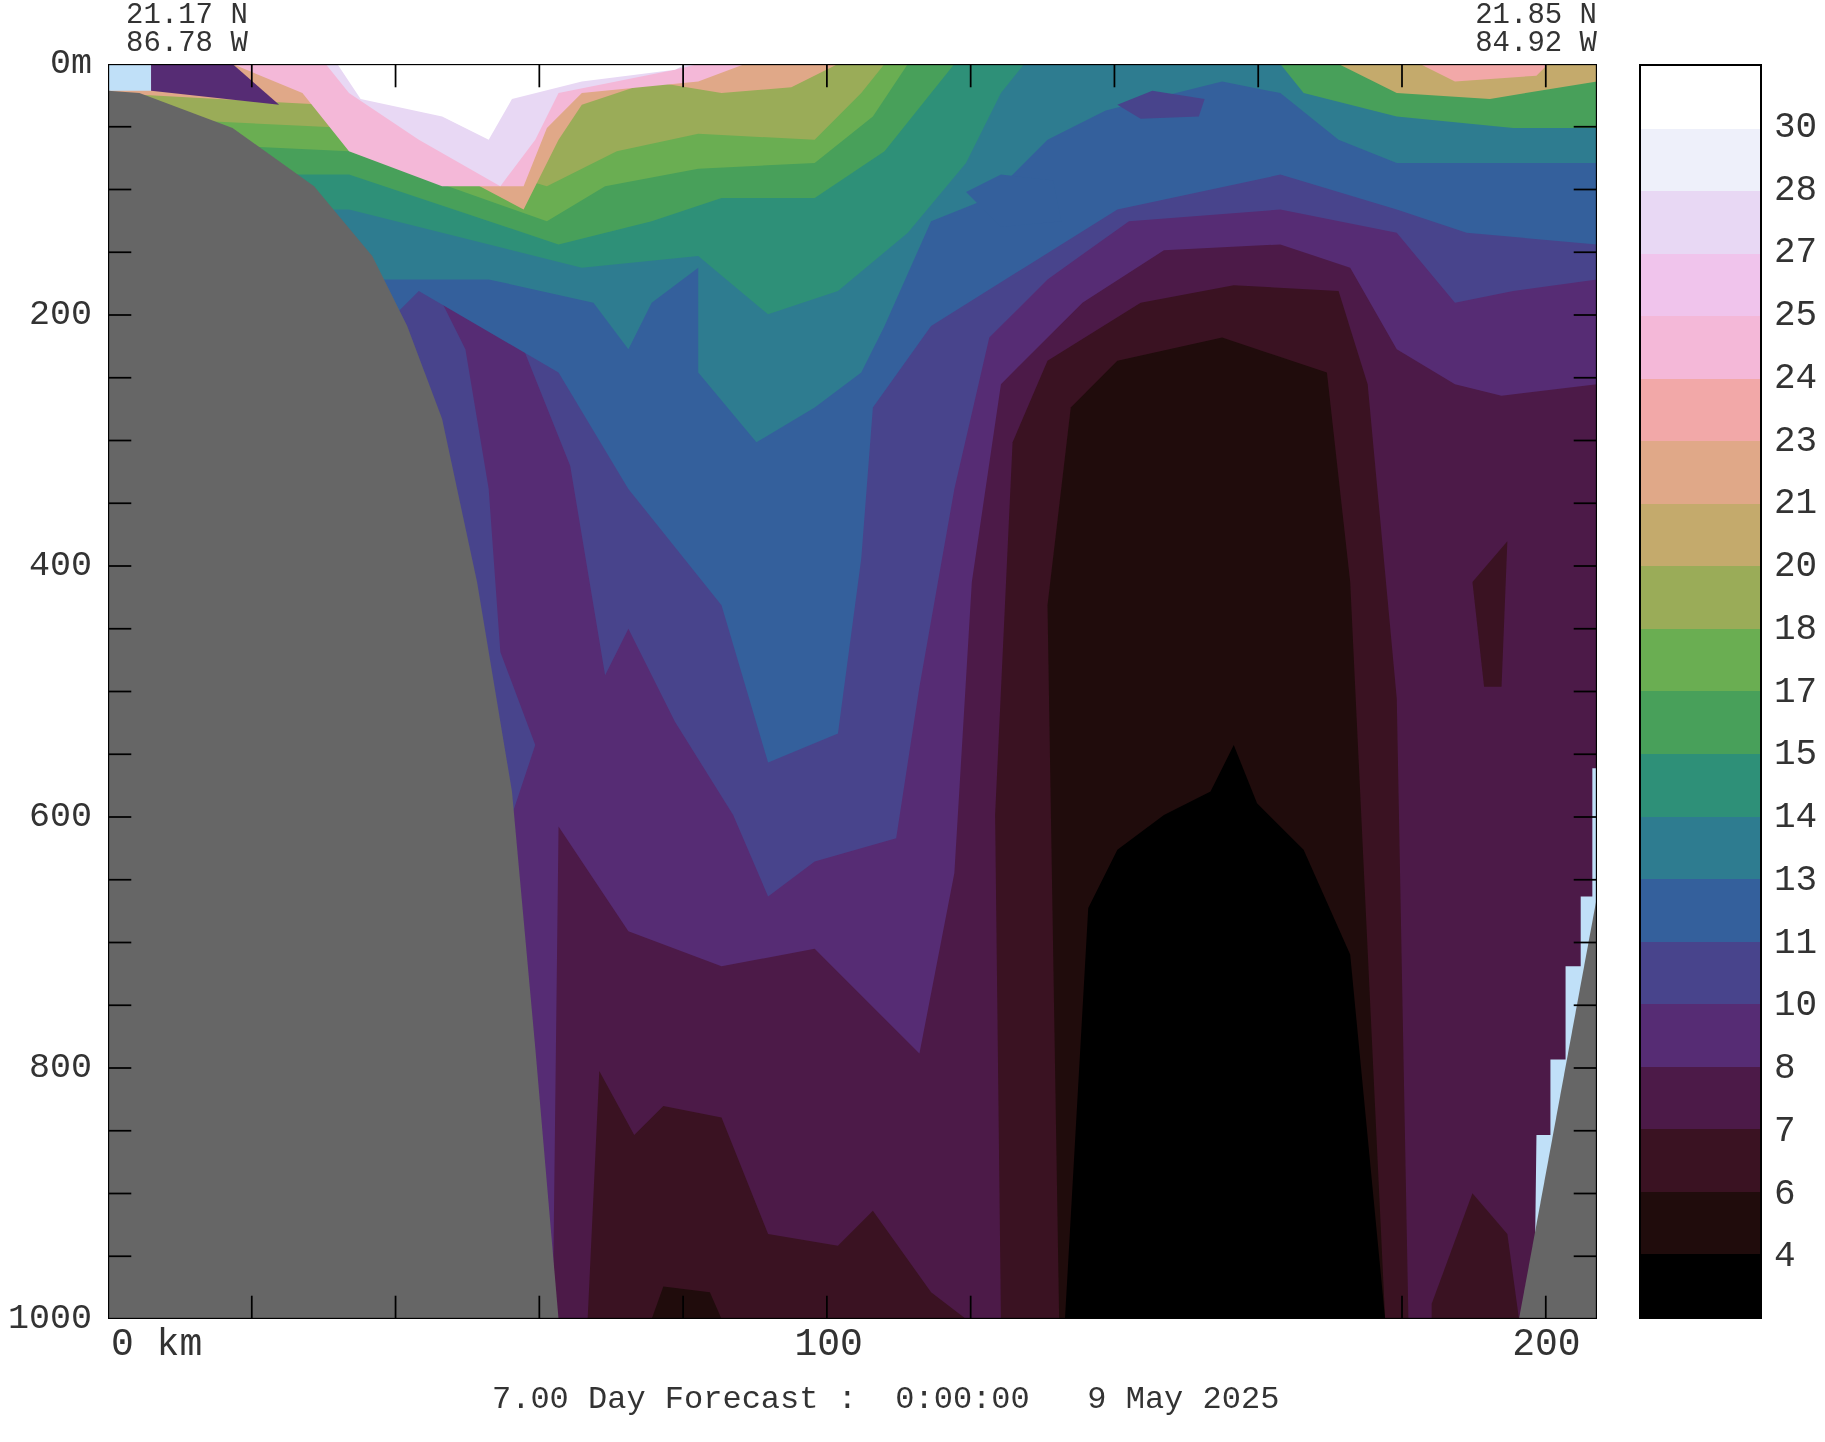 Image resolution: width=1825 pixels, height=1442 pixels. I want to click on colorbar-label: 24, so click(1796, 378).